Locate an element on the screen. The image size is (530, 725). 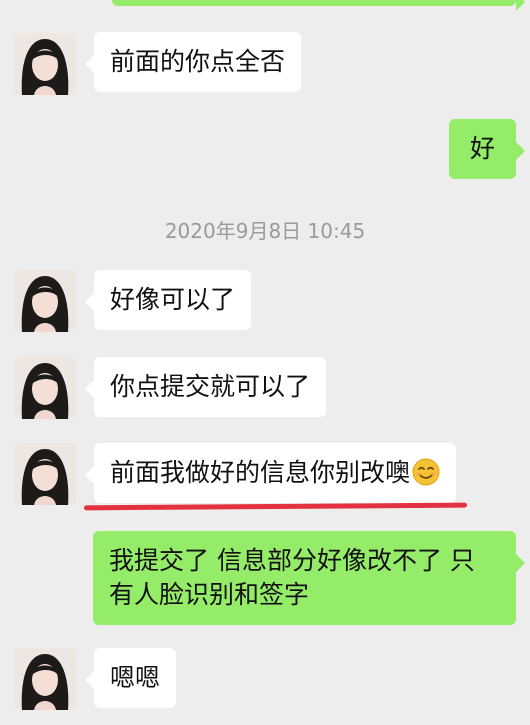
message-text-line-1: 我提交了 信息部分好像改不了 只 is located at coordinates (292, 560).